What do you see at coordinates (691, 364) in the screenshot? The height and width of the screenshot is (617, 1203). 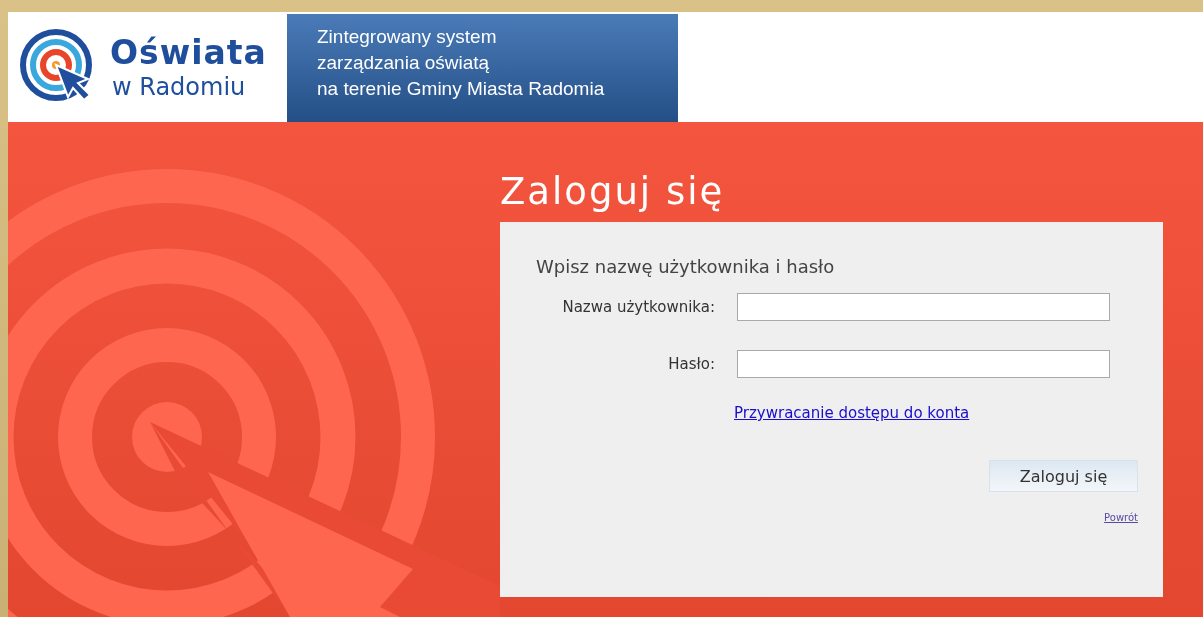 I see `field-label: Hasło:` at bounding box center [691, 364].